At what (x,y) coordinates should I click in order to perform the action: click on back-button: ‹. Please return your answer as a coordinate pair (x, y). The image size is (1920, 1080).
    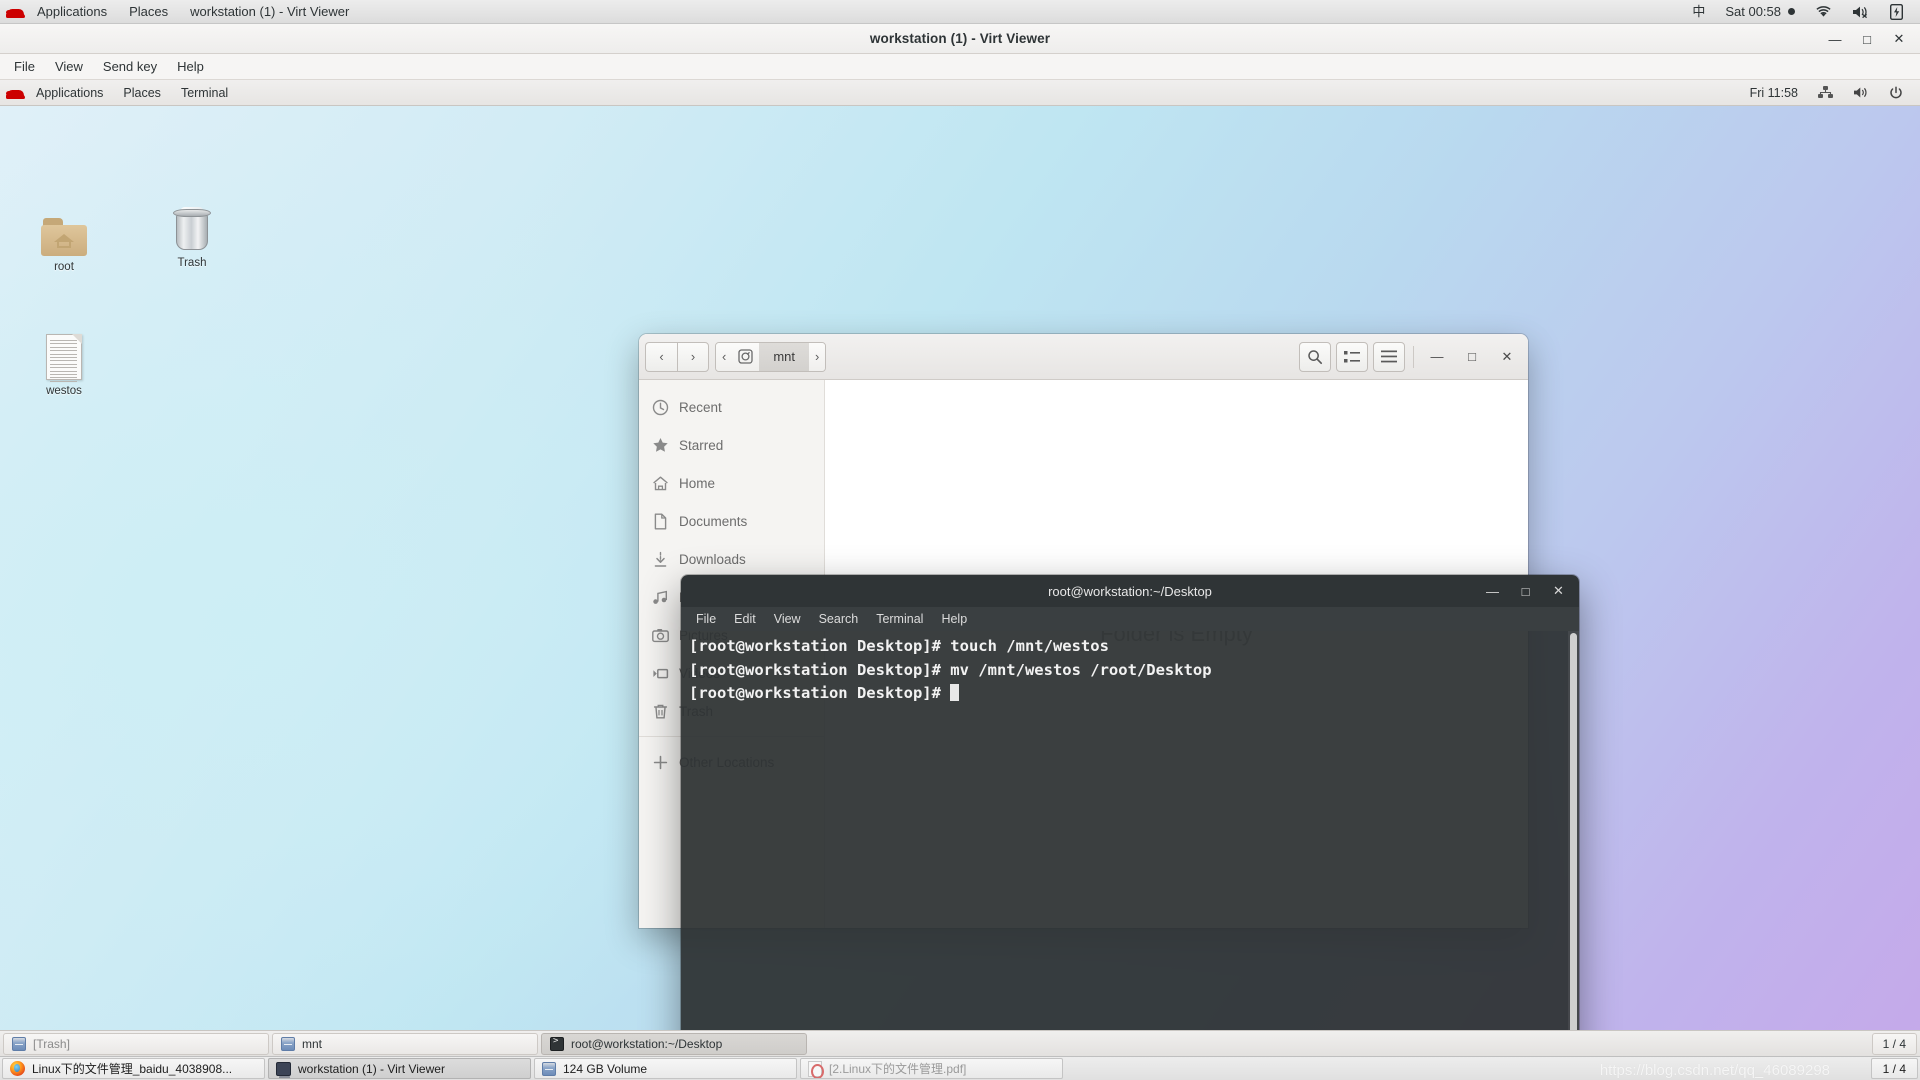
    Looking at the image, I should click on (661, 356).